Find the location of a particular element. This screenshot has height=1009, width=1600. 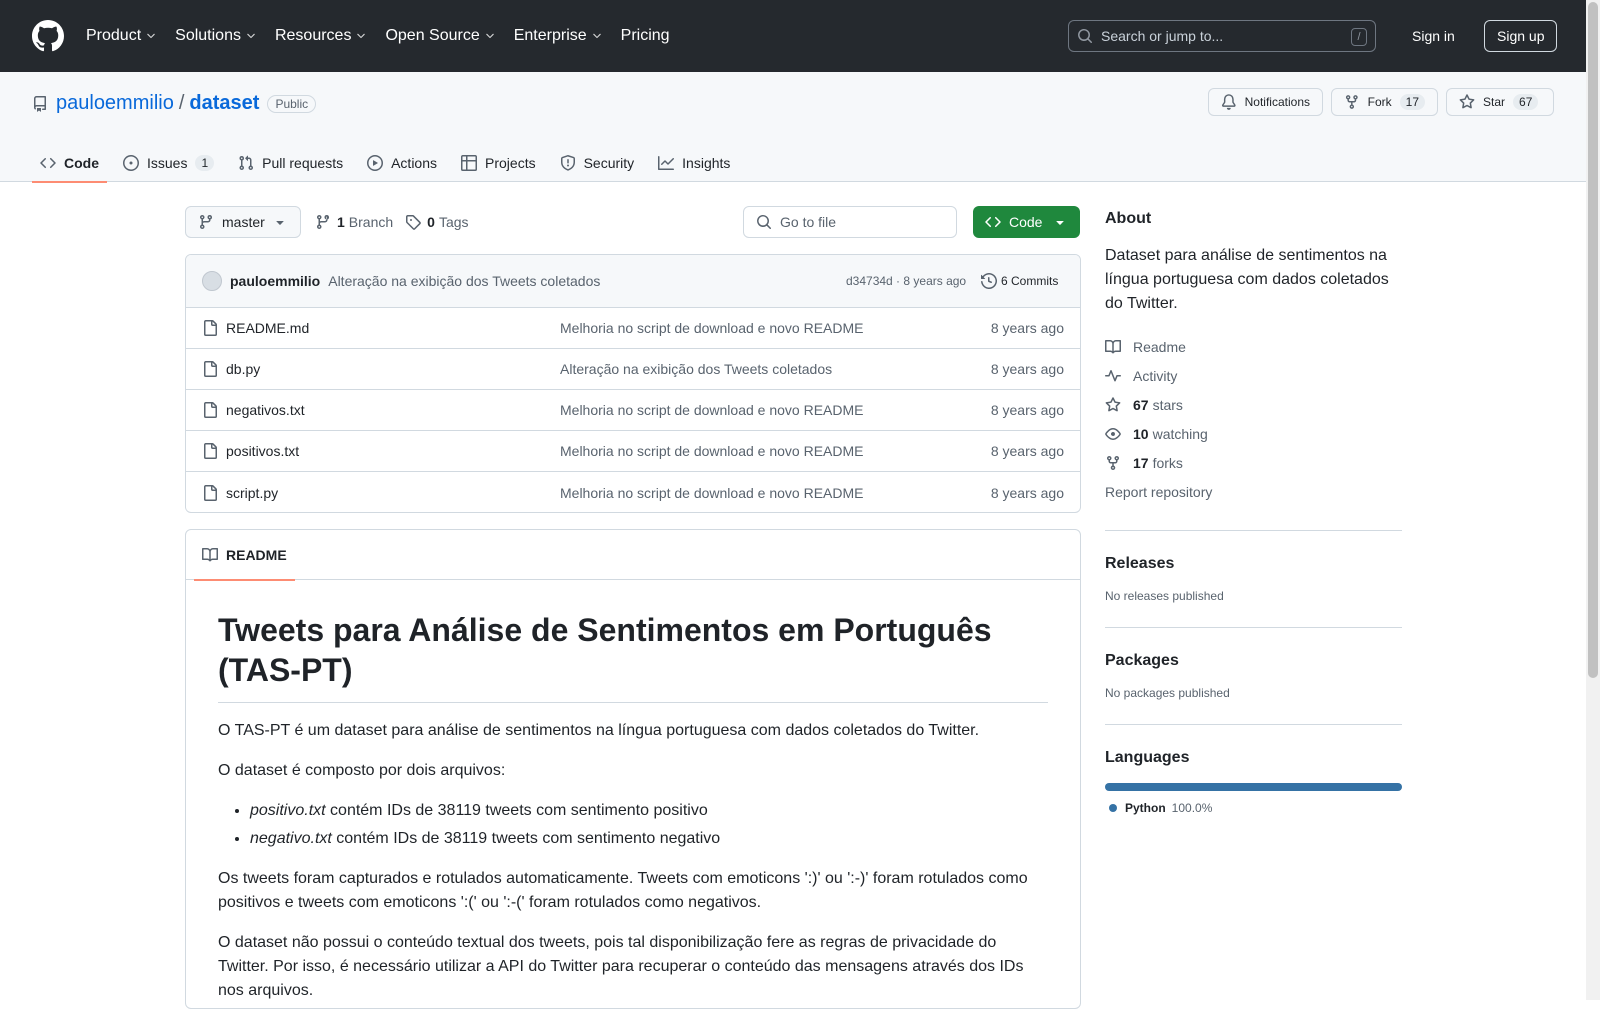

go-to-file-input: Go to file is located at coordinates (850, 222).